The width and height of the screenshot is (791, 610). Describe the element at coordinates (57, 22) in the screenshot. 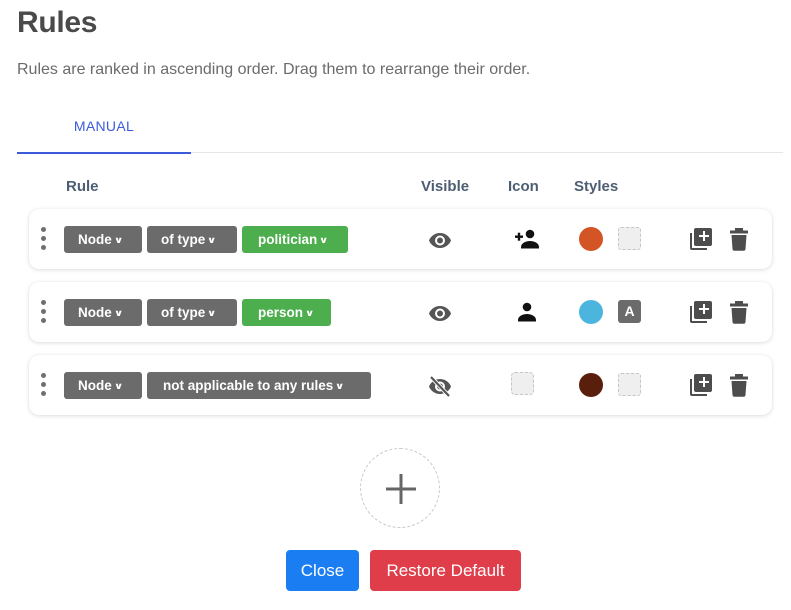

I see `page-title: Rules` at that location.